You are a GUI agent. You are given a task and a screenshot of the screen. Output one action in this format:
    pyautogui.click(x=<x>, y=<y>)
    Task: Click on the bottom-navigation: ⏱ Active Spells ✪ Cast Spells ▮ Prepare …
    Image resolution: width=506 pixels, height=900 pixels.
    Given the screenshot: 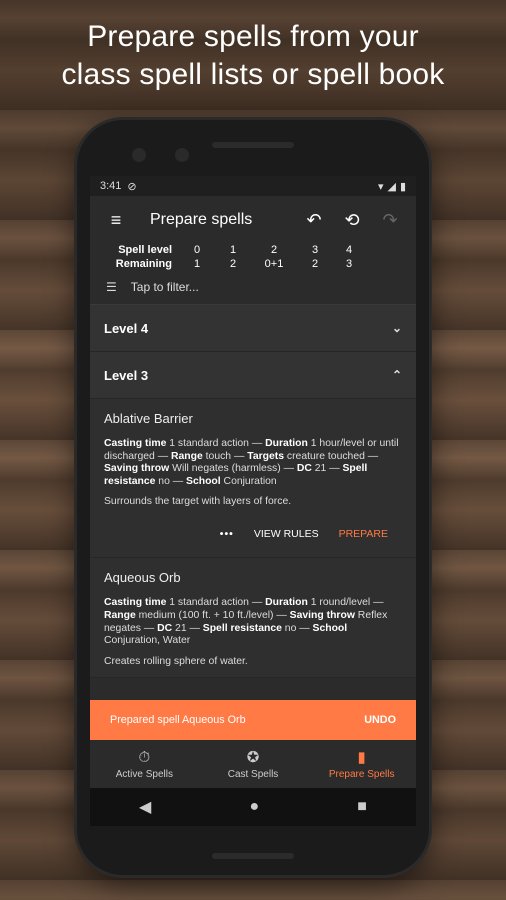 What is the action you would take?
    pyautogui.click(x=253, y=764)
    